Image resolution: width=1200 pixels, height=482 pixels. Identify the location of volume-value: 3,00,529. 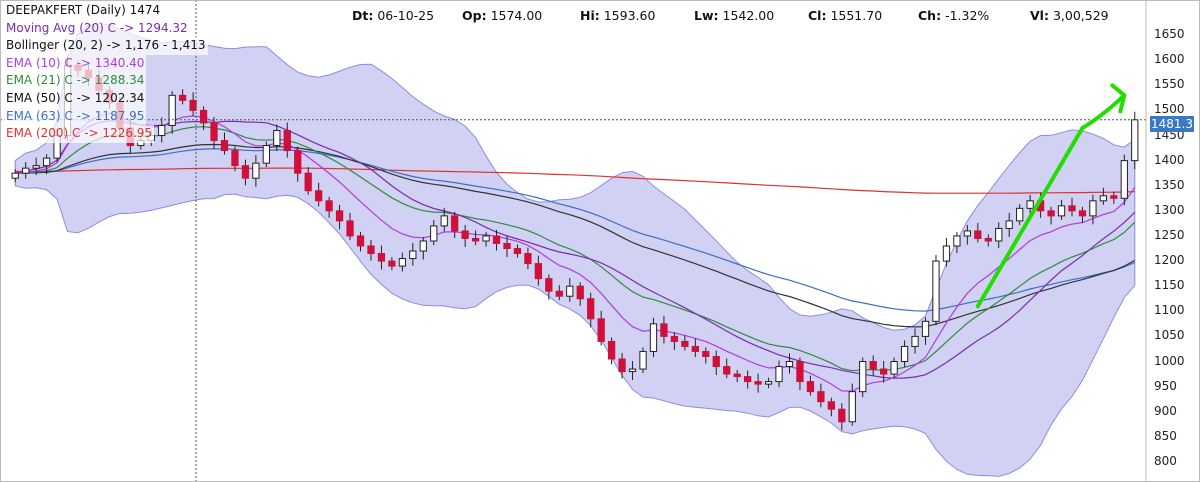
(1080, 15).